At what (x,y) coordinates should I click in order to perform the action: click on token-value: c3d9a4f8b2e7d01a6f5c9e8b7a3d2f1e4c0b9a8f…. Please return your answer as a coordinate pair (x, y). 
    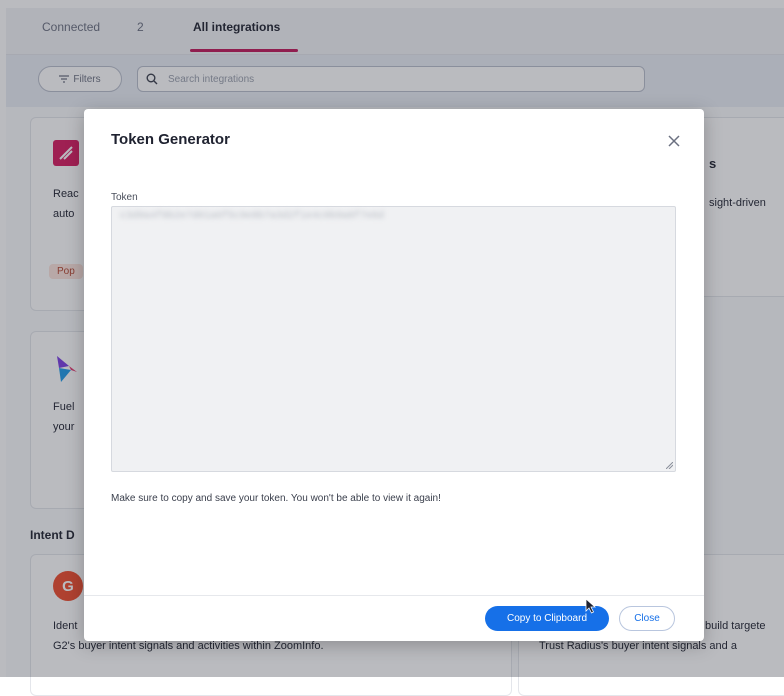
    Looking at the image, I should click on (252, 216).